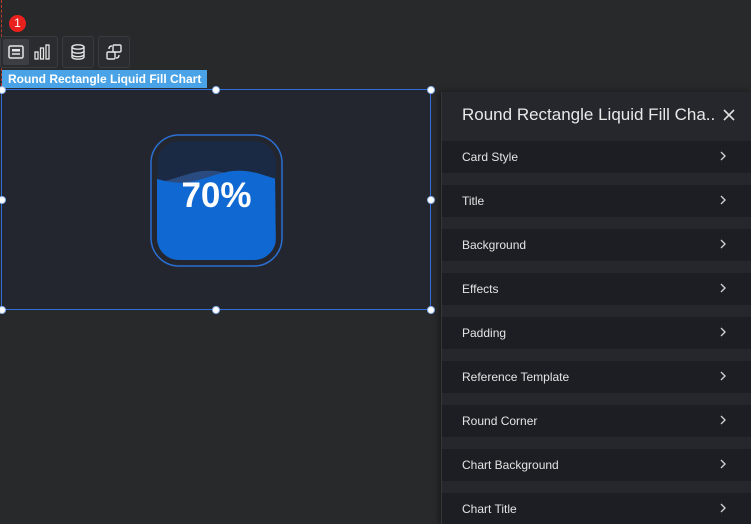  I want to click on resize-handle-sw, so click(3, 310).